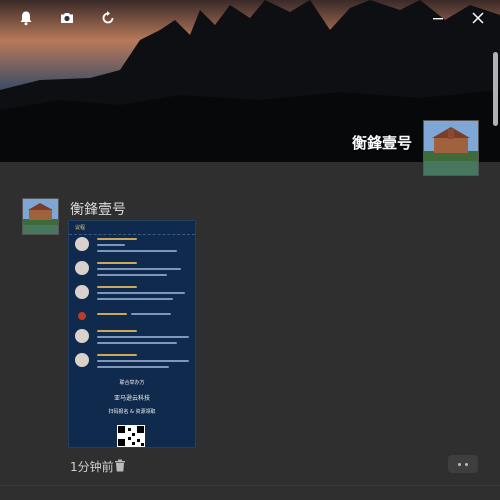 This screenshot has width=500, height=500. Describe the element at coordinates (82, 316) in the screenshot. I see `break-icon` at that location.